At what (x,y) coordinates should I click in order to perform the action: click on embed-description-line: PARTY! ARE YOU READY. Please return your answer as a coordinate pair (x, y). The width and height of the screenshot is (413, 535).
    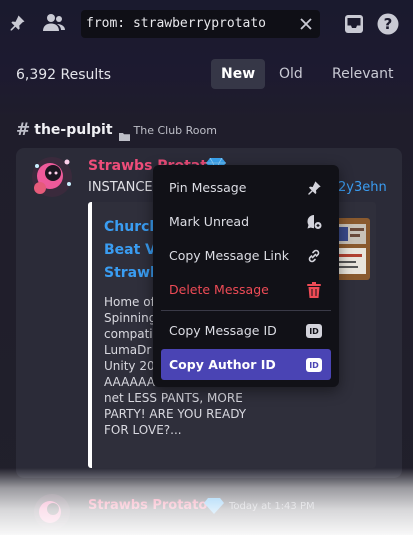
    Looking at the image, I should click on (175, 414).